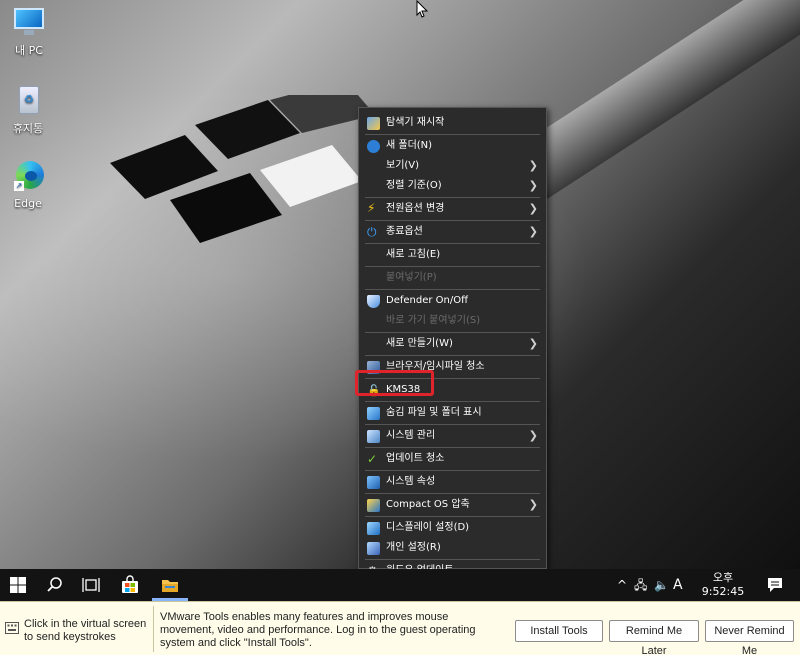  What do you see at coordinates (452, 436) in the screenshot?
I see `menu-item-system-management: 시스템 관리 ❯` at bounding box center [452, 436].